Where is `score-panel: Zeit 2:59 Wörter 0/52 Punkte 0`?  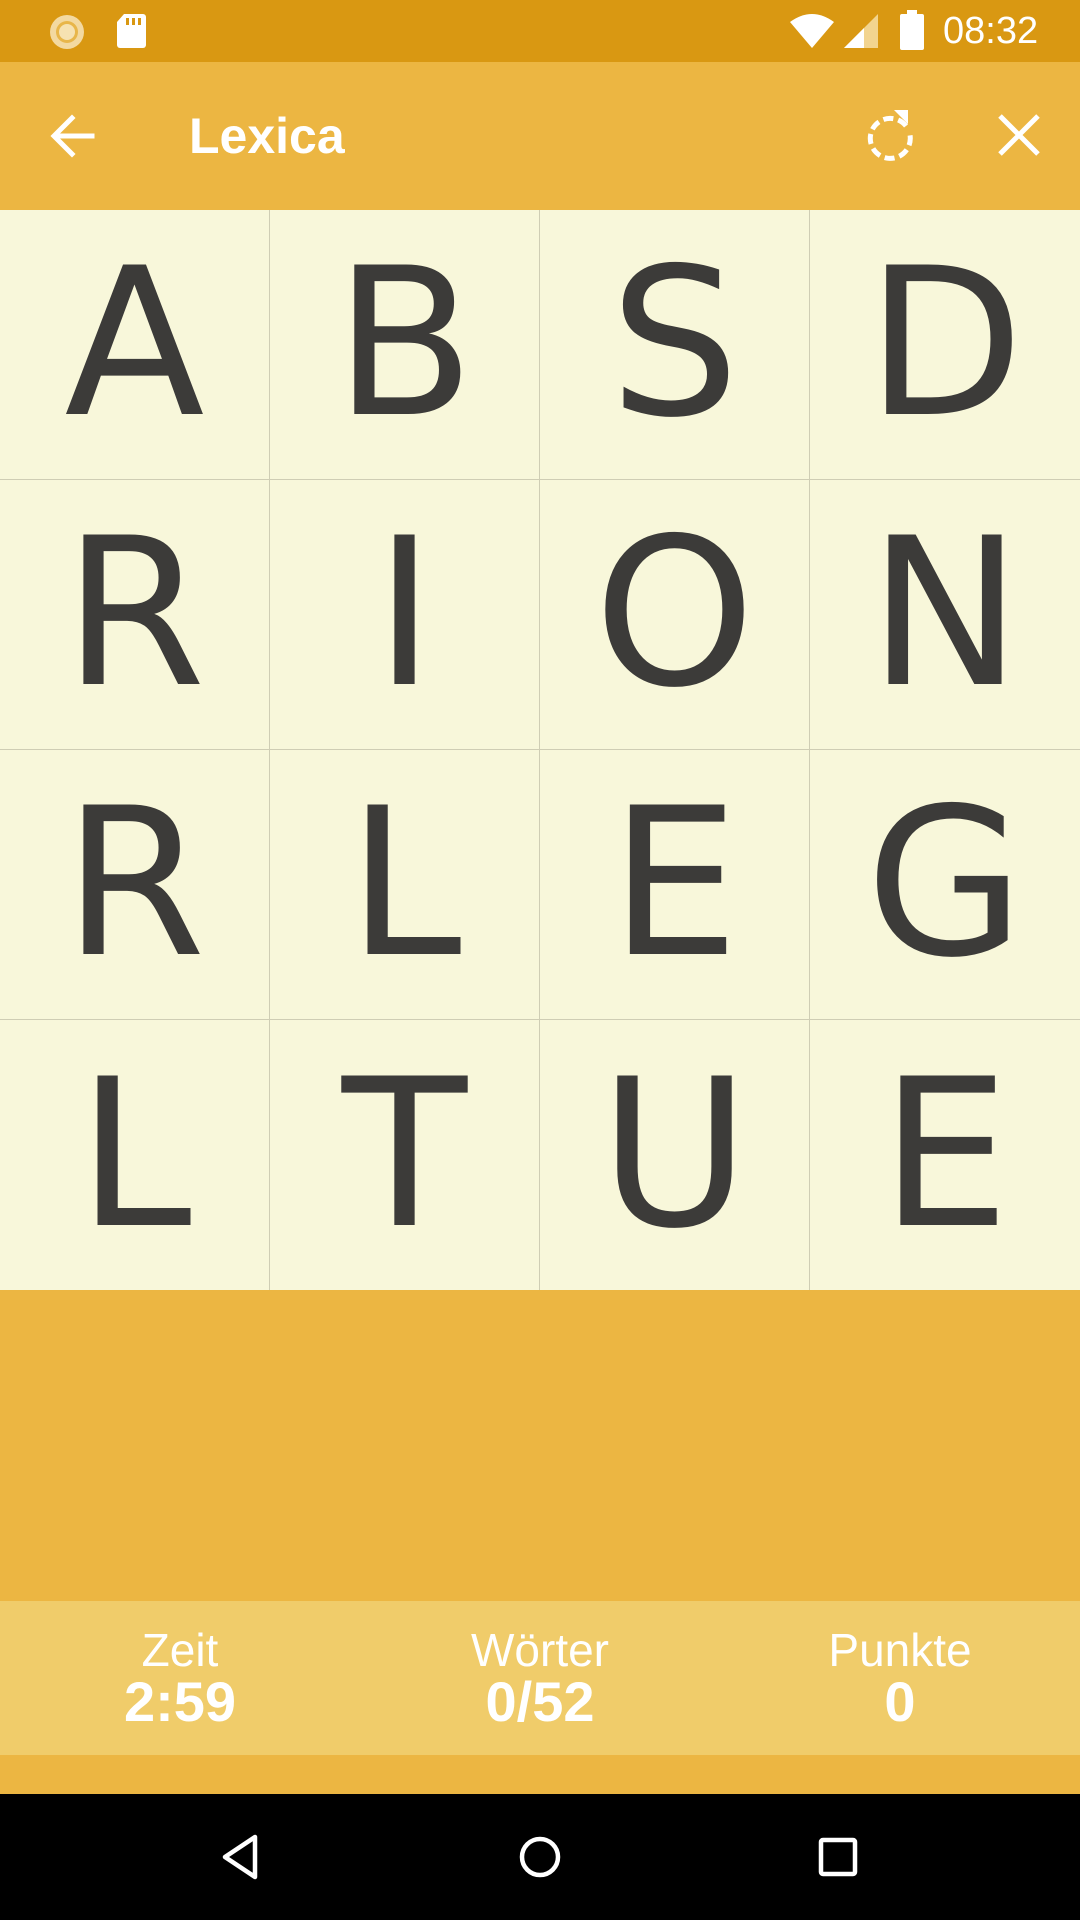 score-panel: Zeit 2:59 Wörter 0/52 Punkte 0 is located at coordinates (540, 1678).